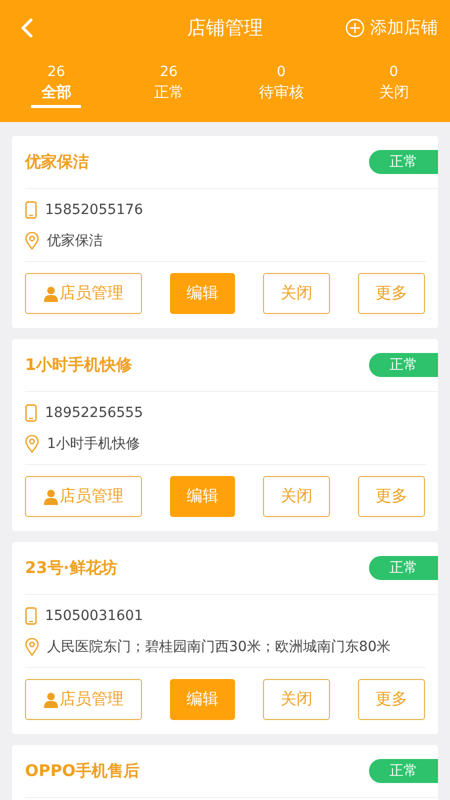  What do you see at coordinates (219, 647) in the screenshot?
I see `shop-address: 人民医院东门；碧桂园南门西30米；欧洲城南门东80米` at bounding box center [219, 647].